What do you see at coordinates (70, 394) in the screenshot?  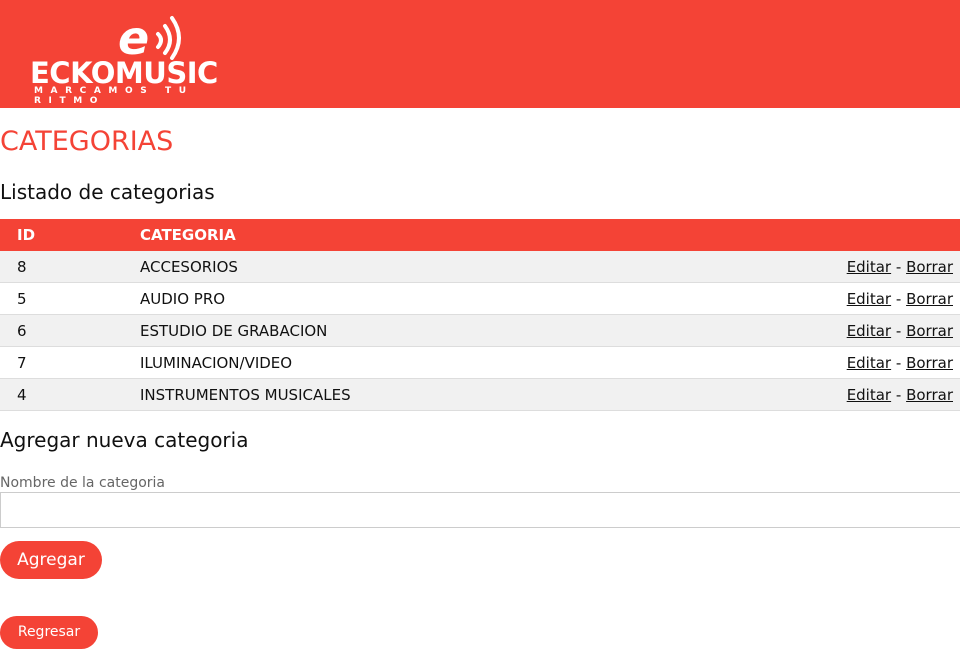 I see `category-id-cell: 4` at bounding box center [70, 394].